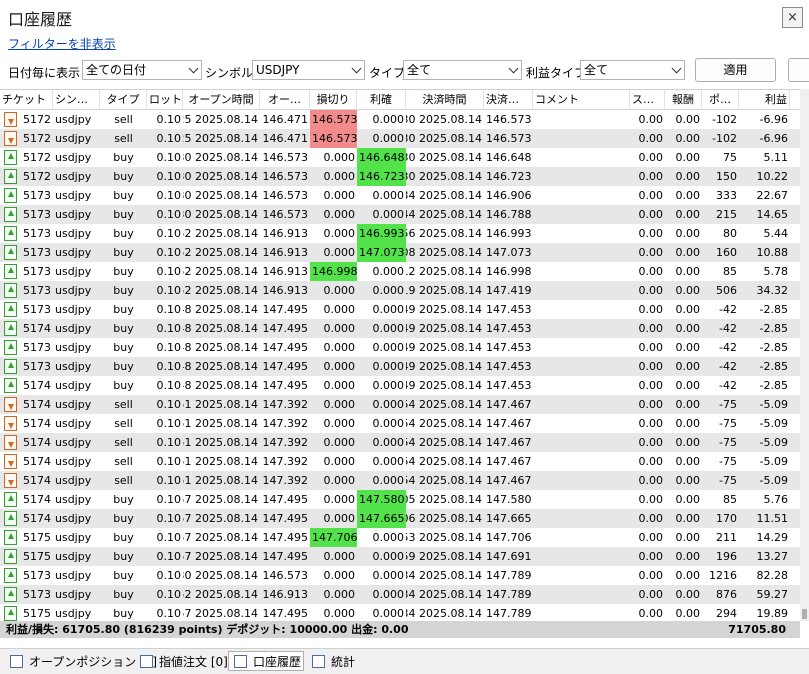 This screenshot has width=809, height=674. I want to click on date-filter-select: 全ての日付, so click(142, 70).